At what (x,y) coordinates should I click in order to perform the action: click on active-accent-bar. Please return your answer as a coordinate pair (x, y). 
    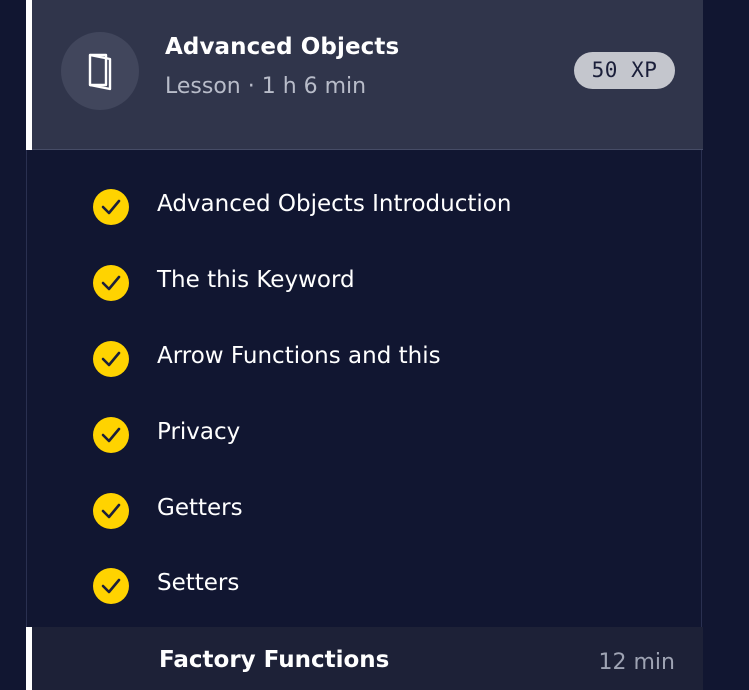
    Looking at the image, I should click on (29, 75).